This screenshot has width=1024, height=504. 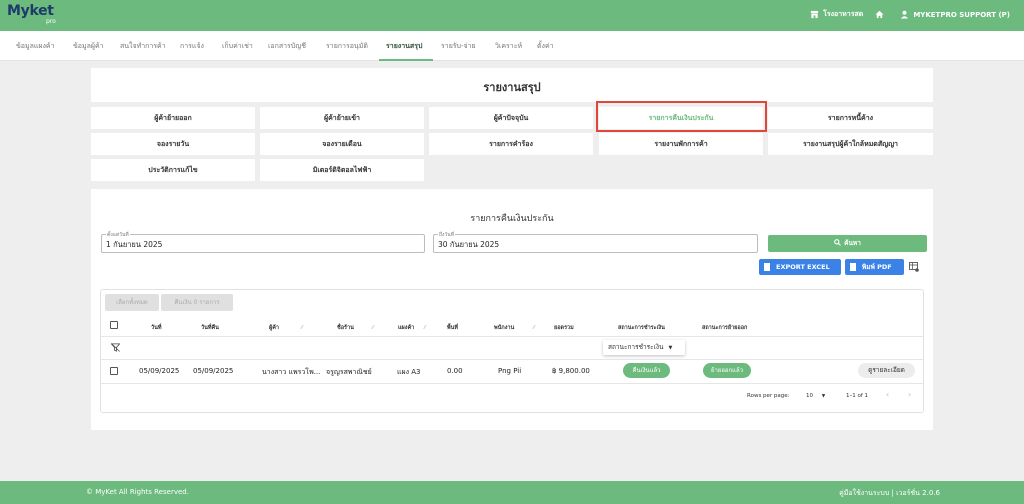 I want to click on user-label: MYKETPRO SUPPORT (P), so click(x=961, y=14).